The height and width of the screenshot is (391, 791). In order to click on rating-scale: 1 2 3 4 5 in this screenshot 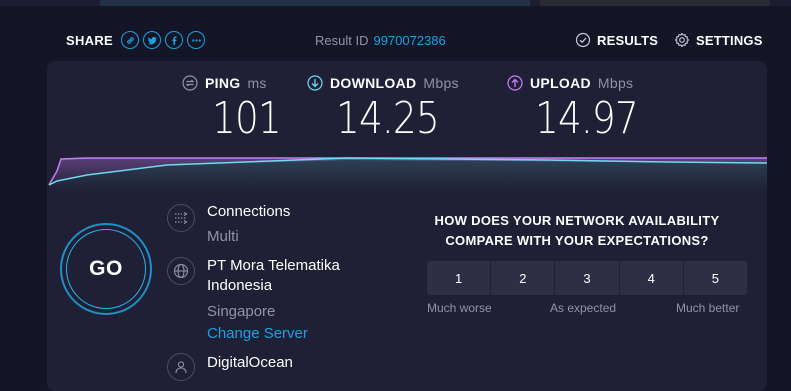, I will do `click(587, 278)`.